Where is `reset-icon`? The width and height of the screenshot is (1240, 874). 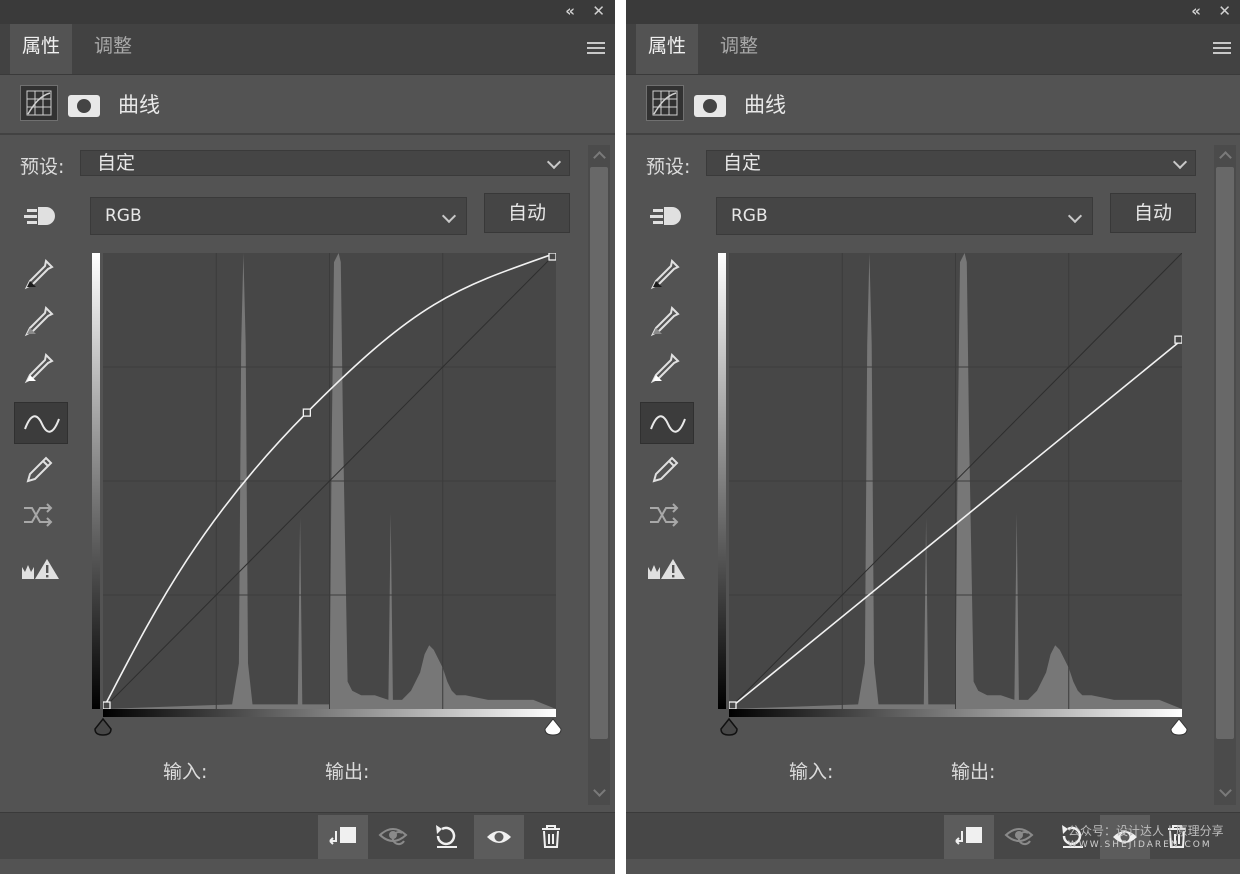 reset-icon is located at coordinates (447, 837).